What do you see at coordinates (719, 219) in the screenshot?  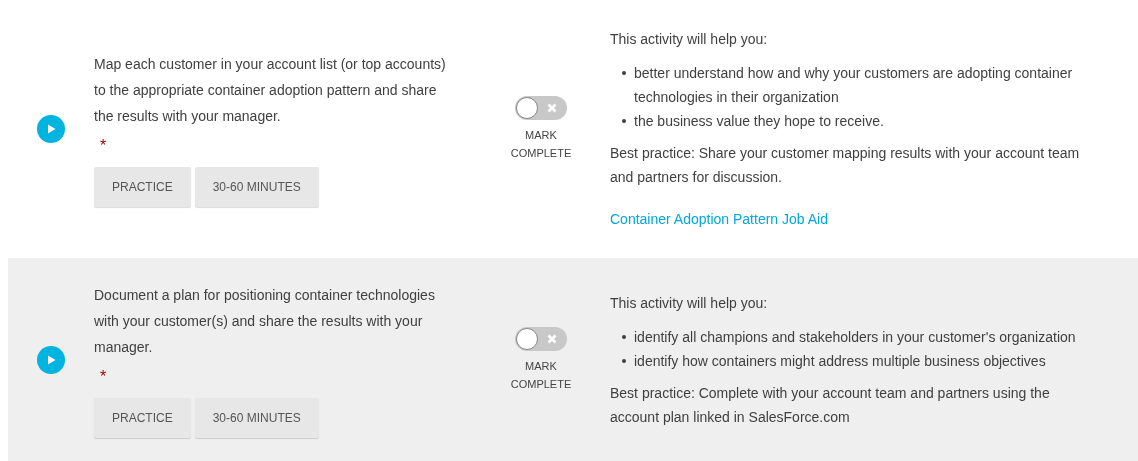 I see `job-aid-link: Container Adoption Pattern Job Aid` at bounding box center [719, 219].